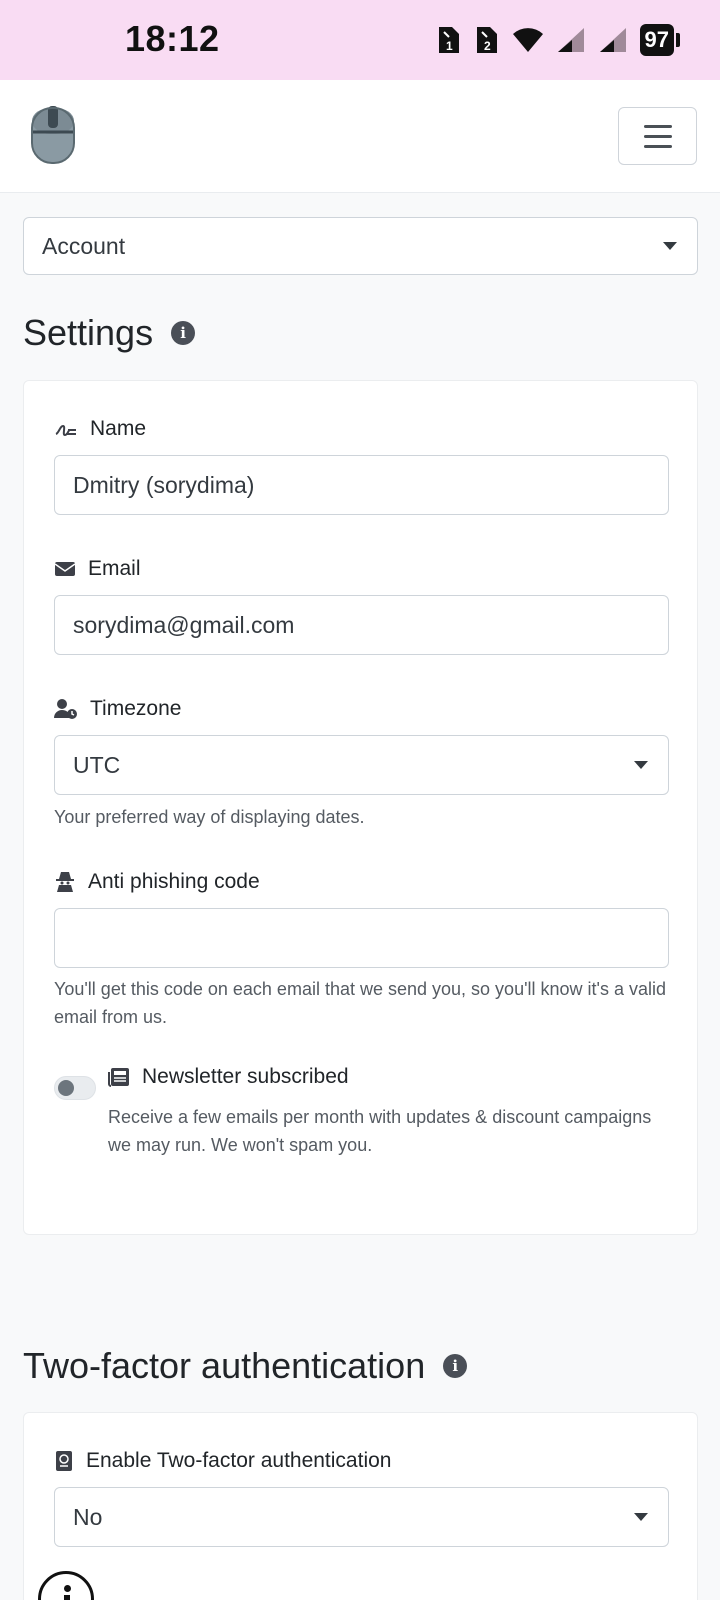  Describe the element at coordinates (361, 625) in the screenshot. I see `email-field: sorydima@gmail.com` at that location.